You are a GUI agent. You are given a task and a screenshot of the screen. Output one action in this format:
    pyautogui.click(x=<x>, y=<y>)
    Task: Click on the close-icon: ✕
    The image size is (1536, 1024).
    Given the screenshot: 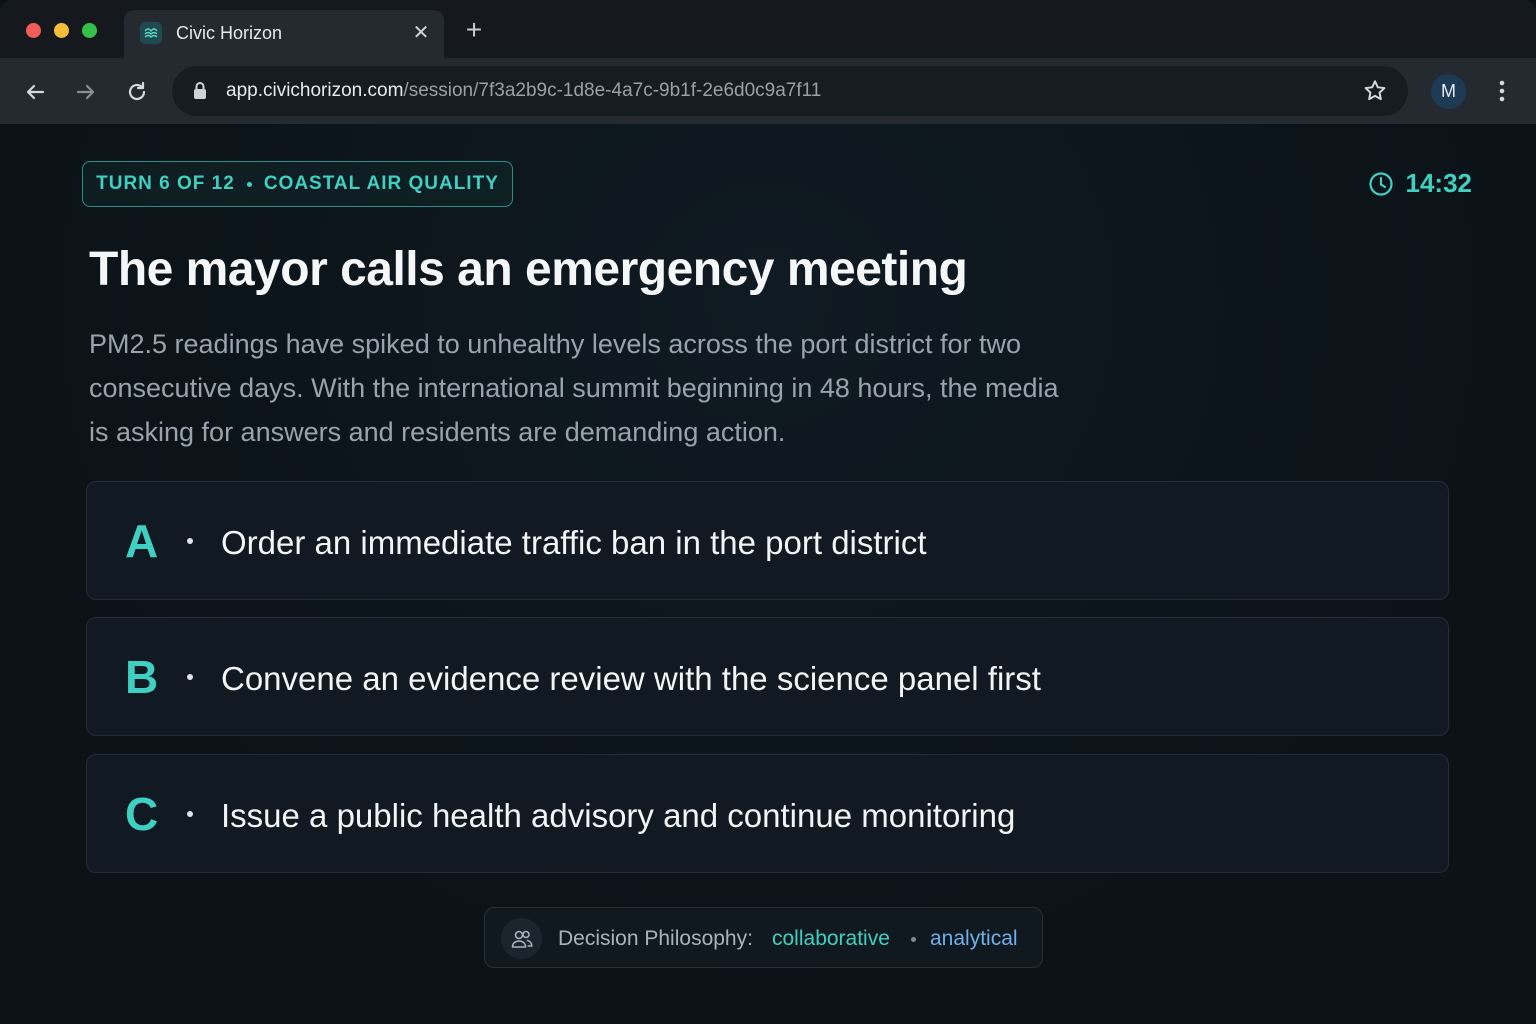 What is the action you would take?
    pyautogui.click(x=421, y=33)
    